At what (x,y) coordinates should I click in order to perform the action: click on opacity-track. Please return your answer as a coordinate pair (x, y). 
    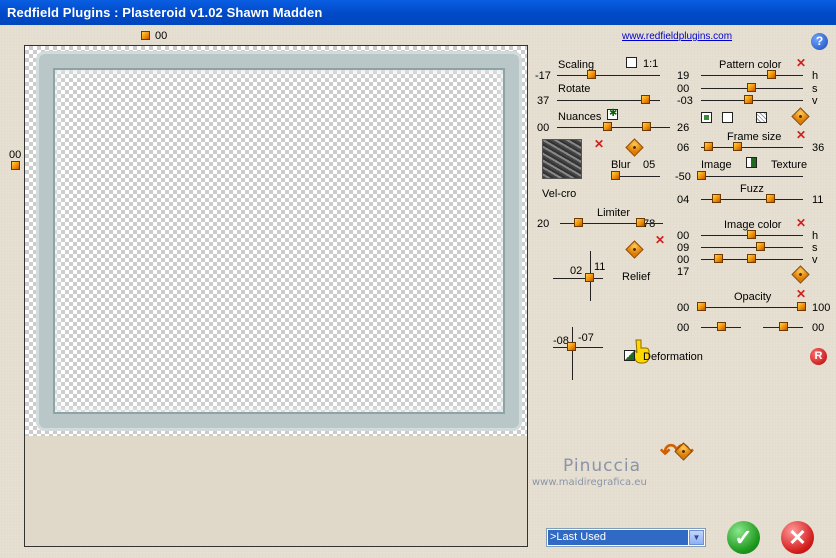
    Looking at the image, I should click on (752, 307).